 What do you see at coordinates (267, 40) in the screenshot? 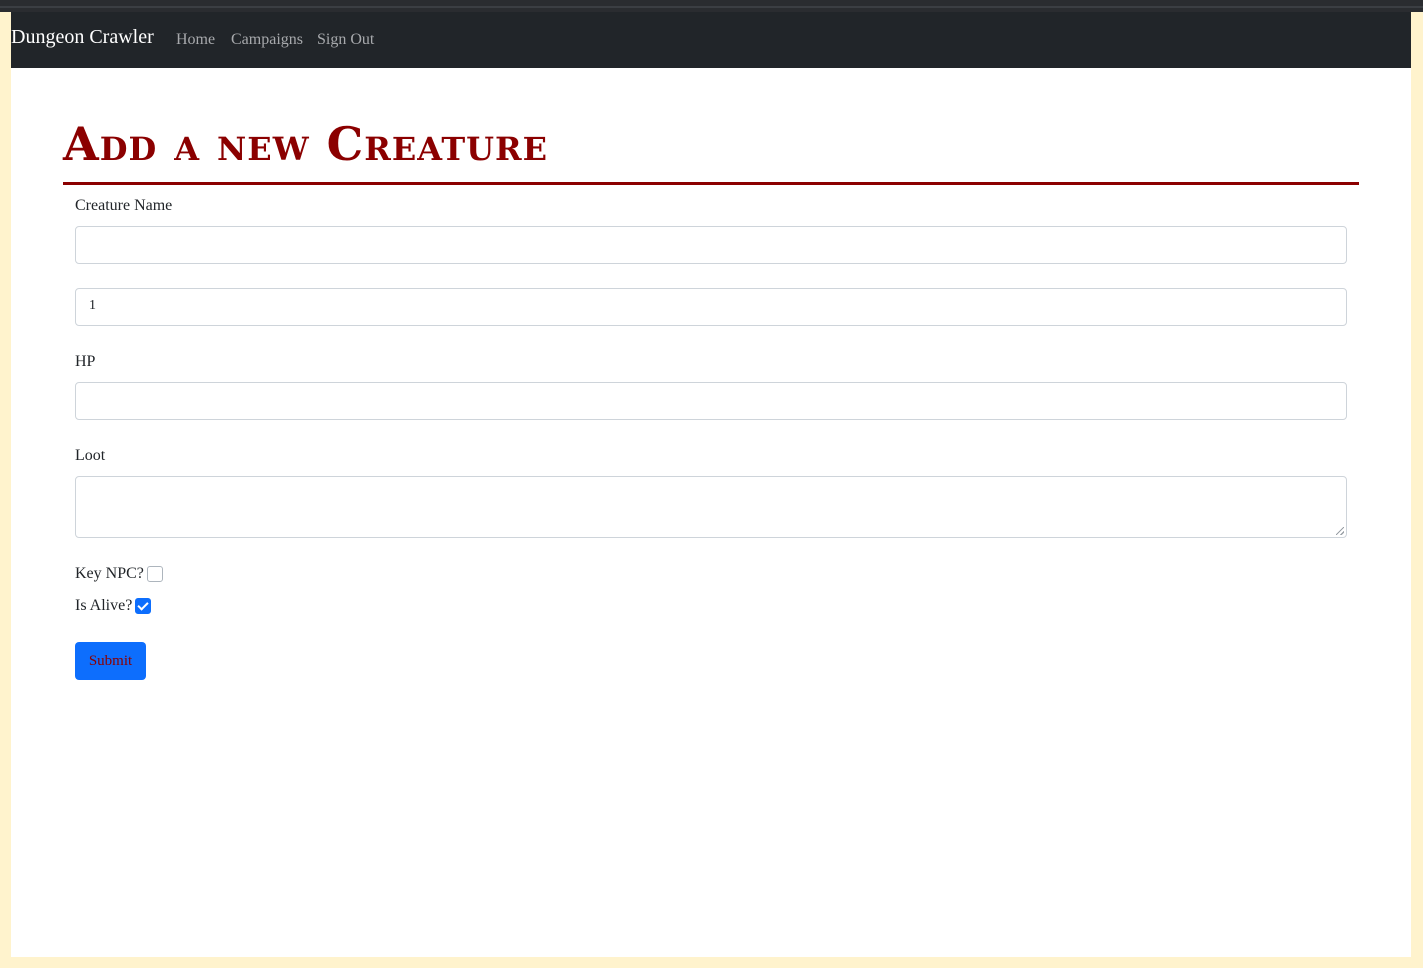
I see `nav-link-campaigns: Campaigns` at bounding box center [267, 40].